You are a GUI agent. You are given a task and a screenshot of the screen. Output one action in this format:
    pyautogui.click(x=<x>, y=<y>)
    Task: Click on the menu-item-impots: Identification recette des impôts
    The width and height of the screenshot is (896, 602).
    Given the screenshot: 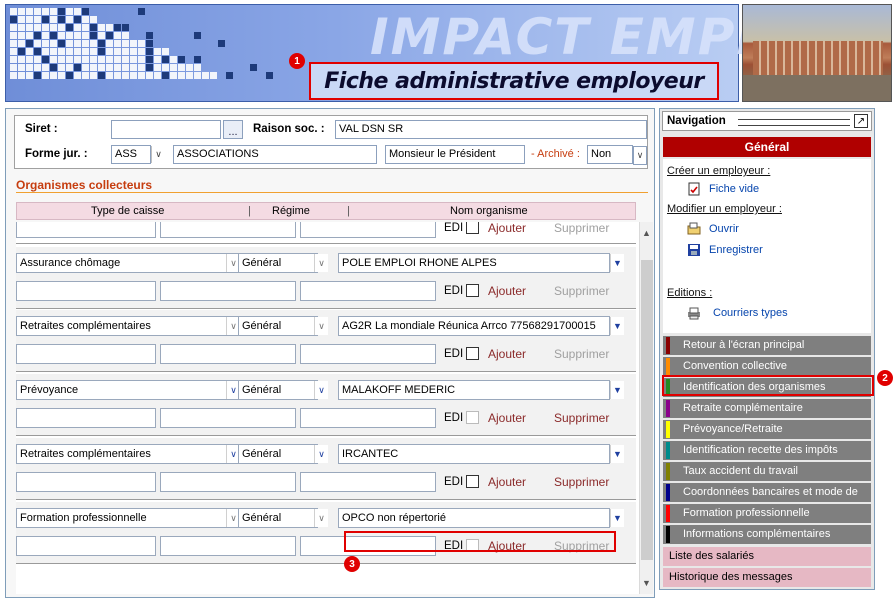 What is the action you would take?
    pyautogui.click(x=767, y=450)
    